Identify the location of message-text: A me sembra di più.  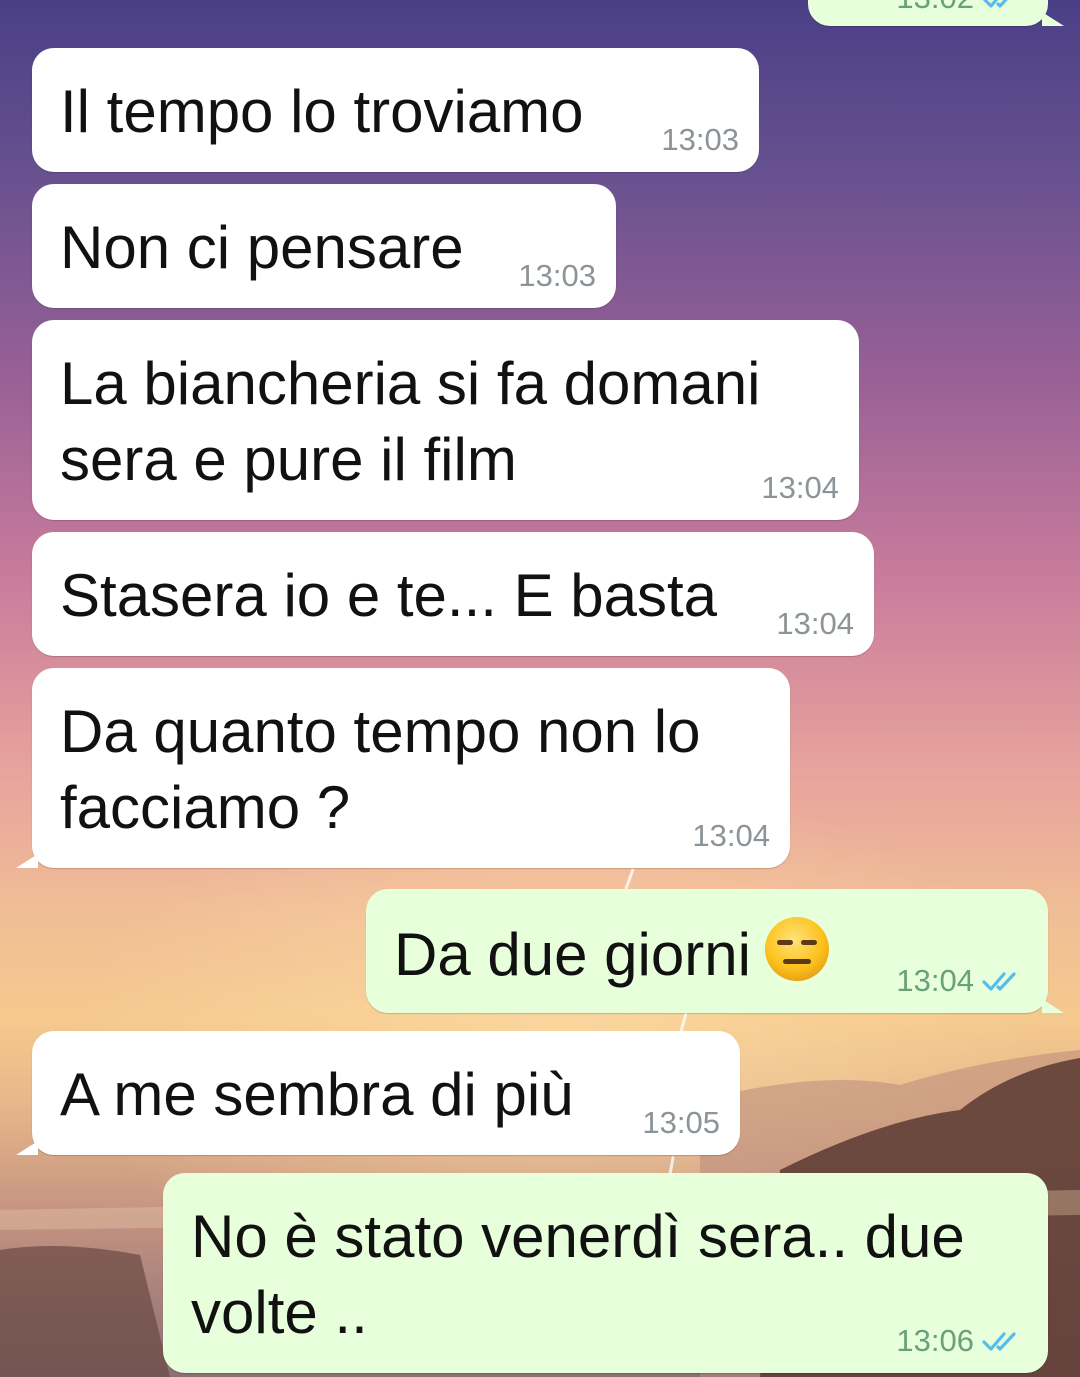
(317, 1094).